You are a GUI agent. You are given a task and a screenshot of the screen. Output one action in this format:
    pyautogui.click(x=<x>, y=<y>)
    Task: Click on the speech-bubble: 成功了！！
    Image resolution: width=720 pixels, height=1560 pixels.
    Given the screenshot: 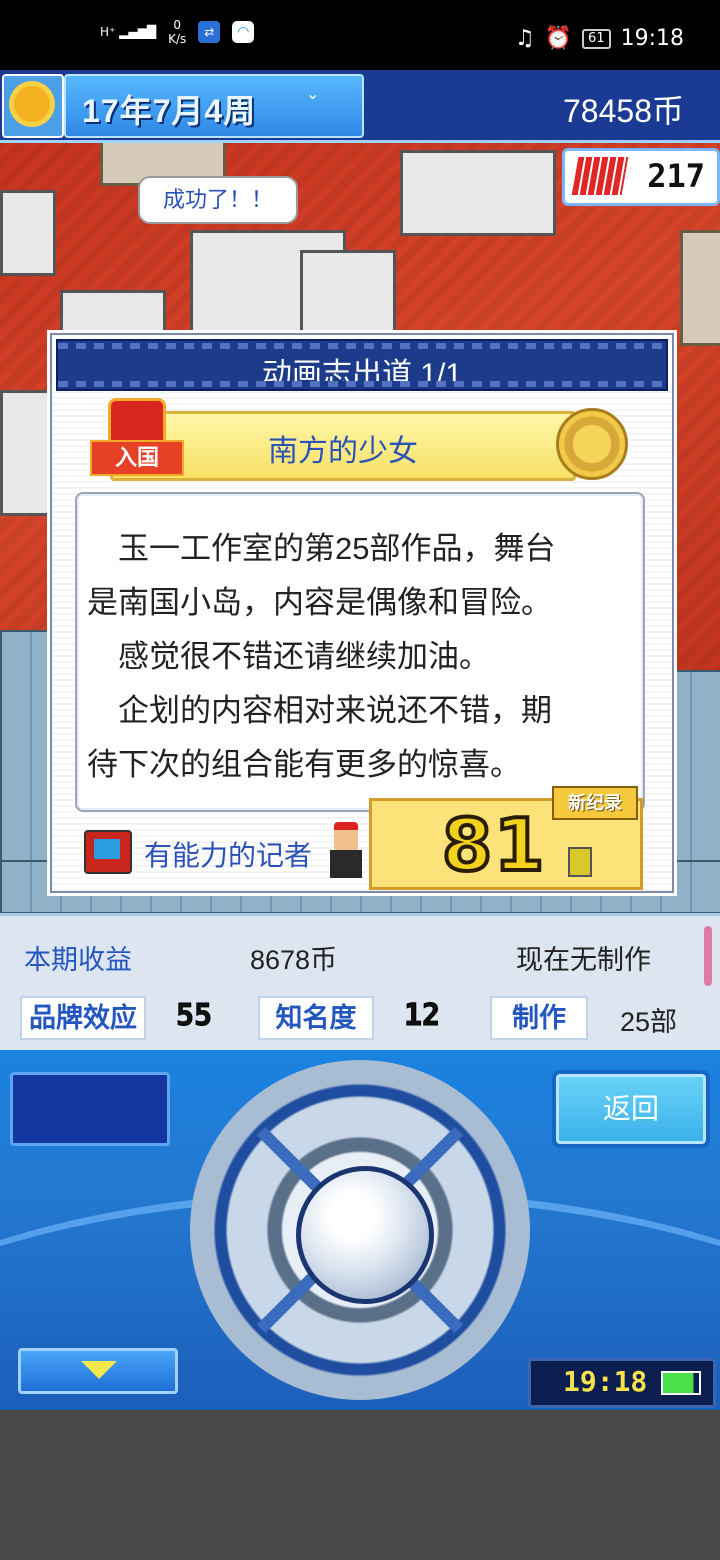 What is the action you would take?
    pyautogui.click(x=218, y=200)
    